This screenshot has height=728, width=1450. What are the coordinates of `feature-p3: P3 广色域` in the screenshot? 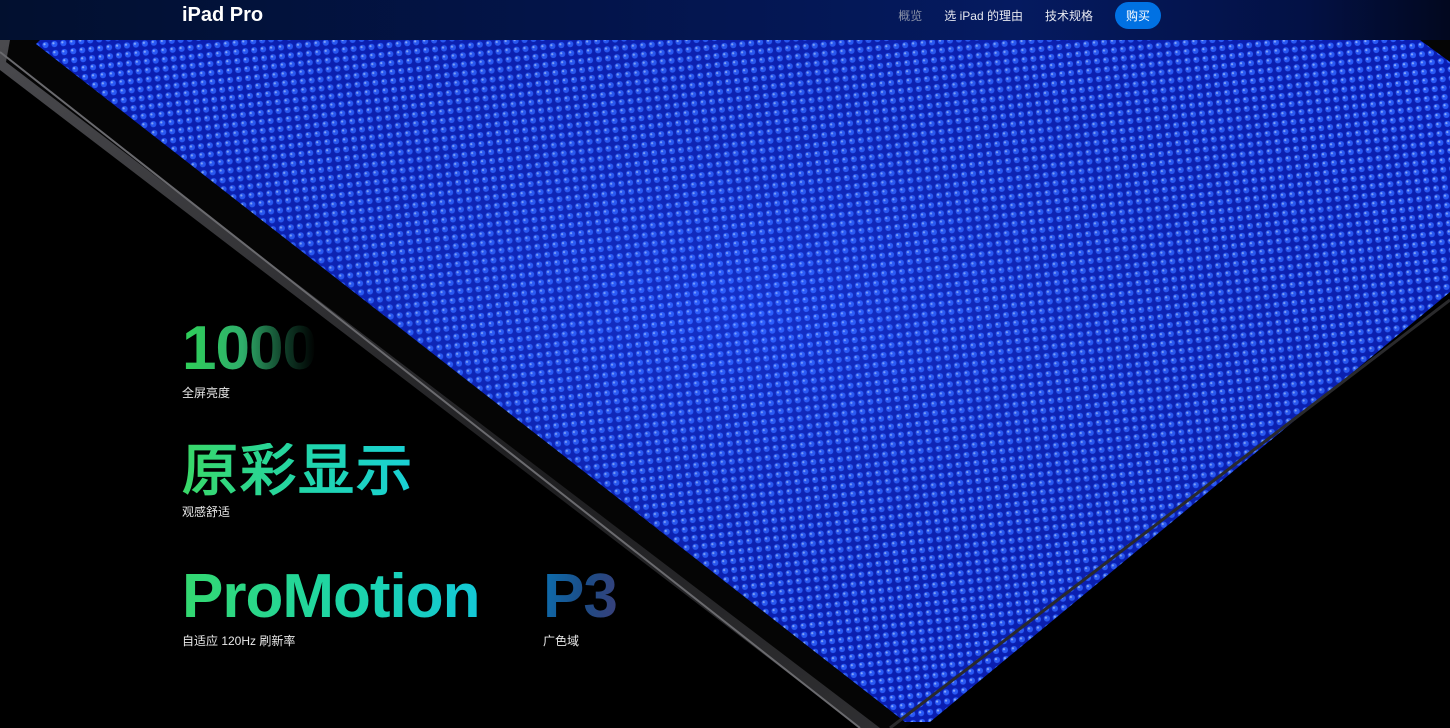 It's located at (580, 605).